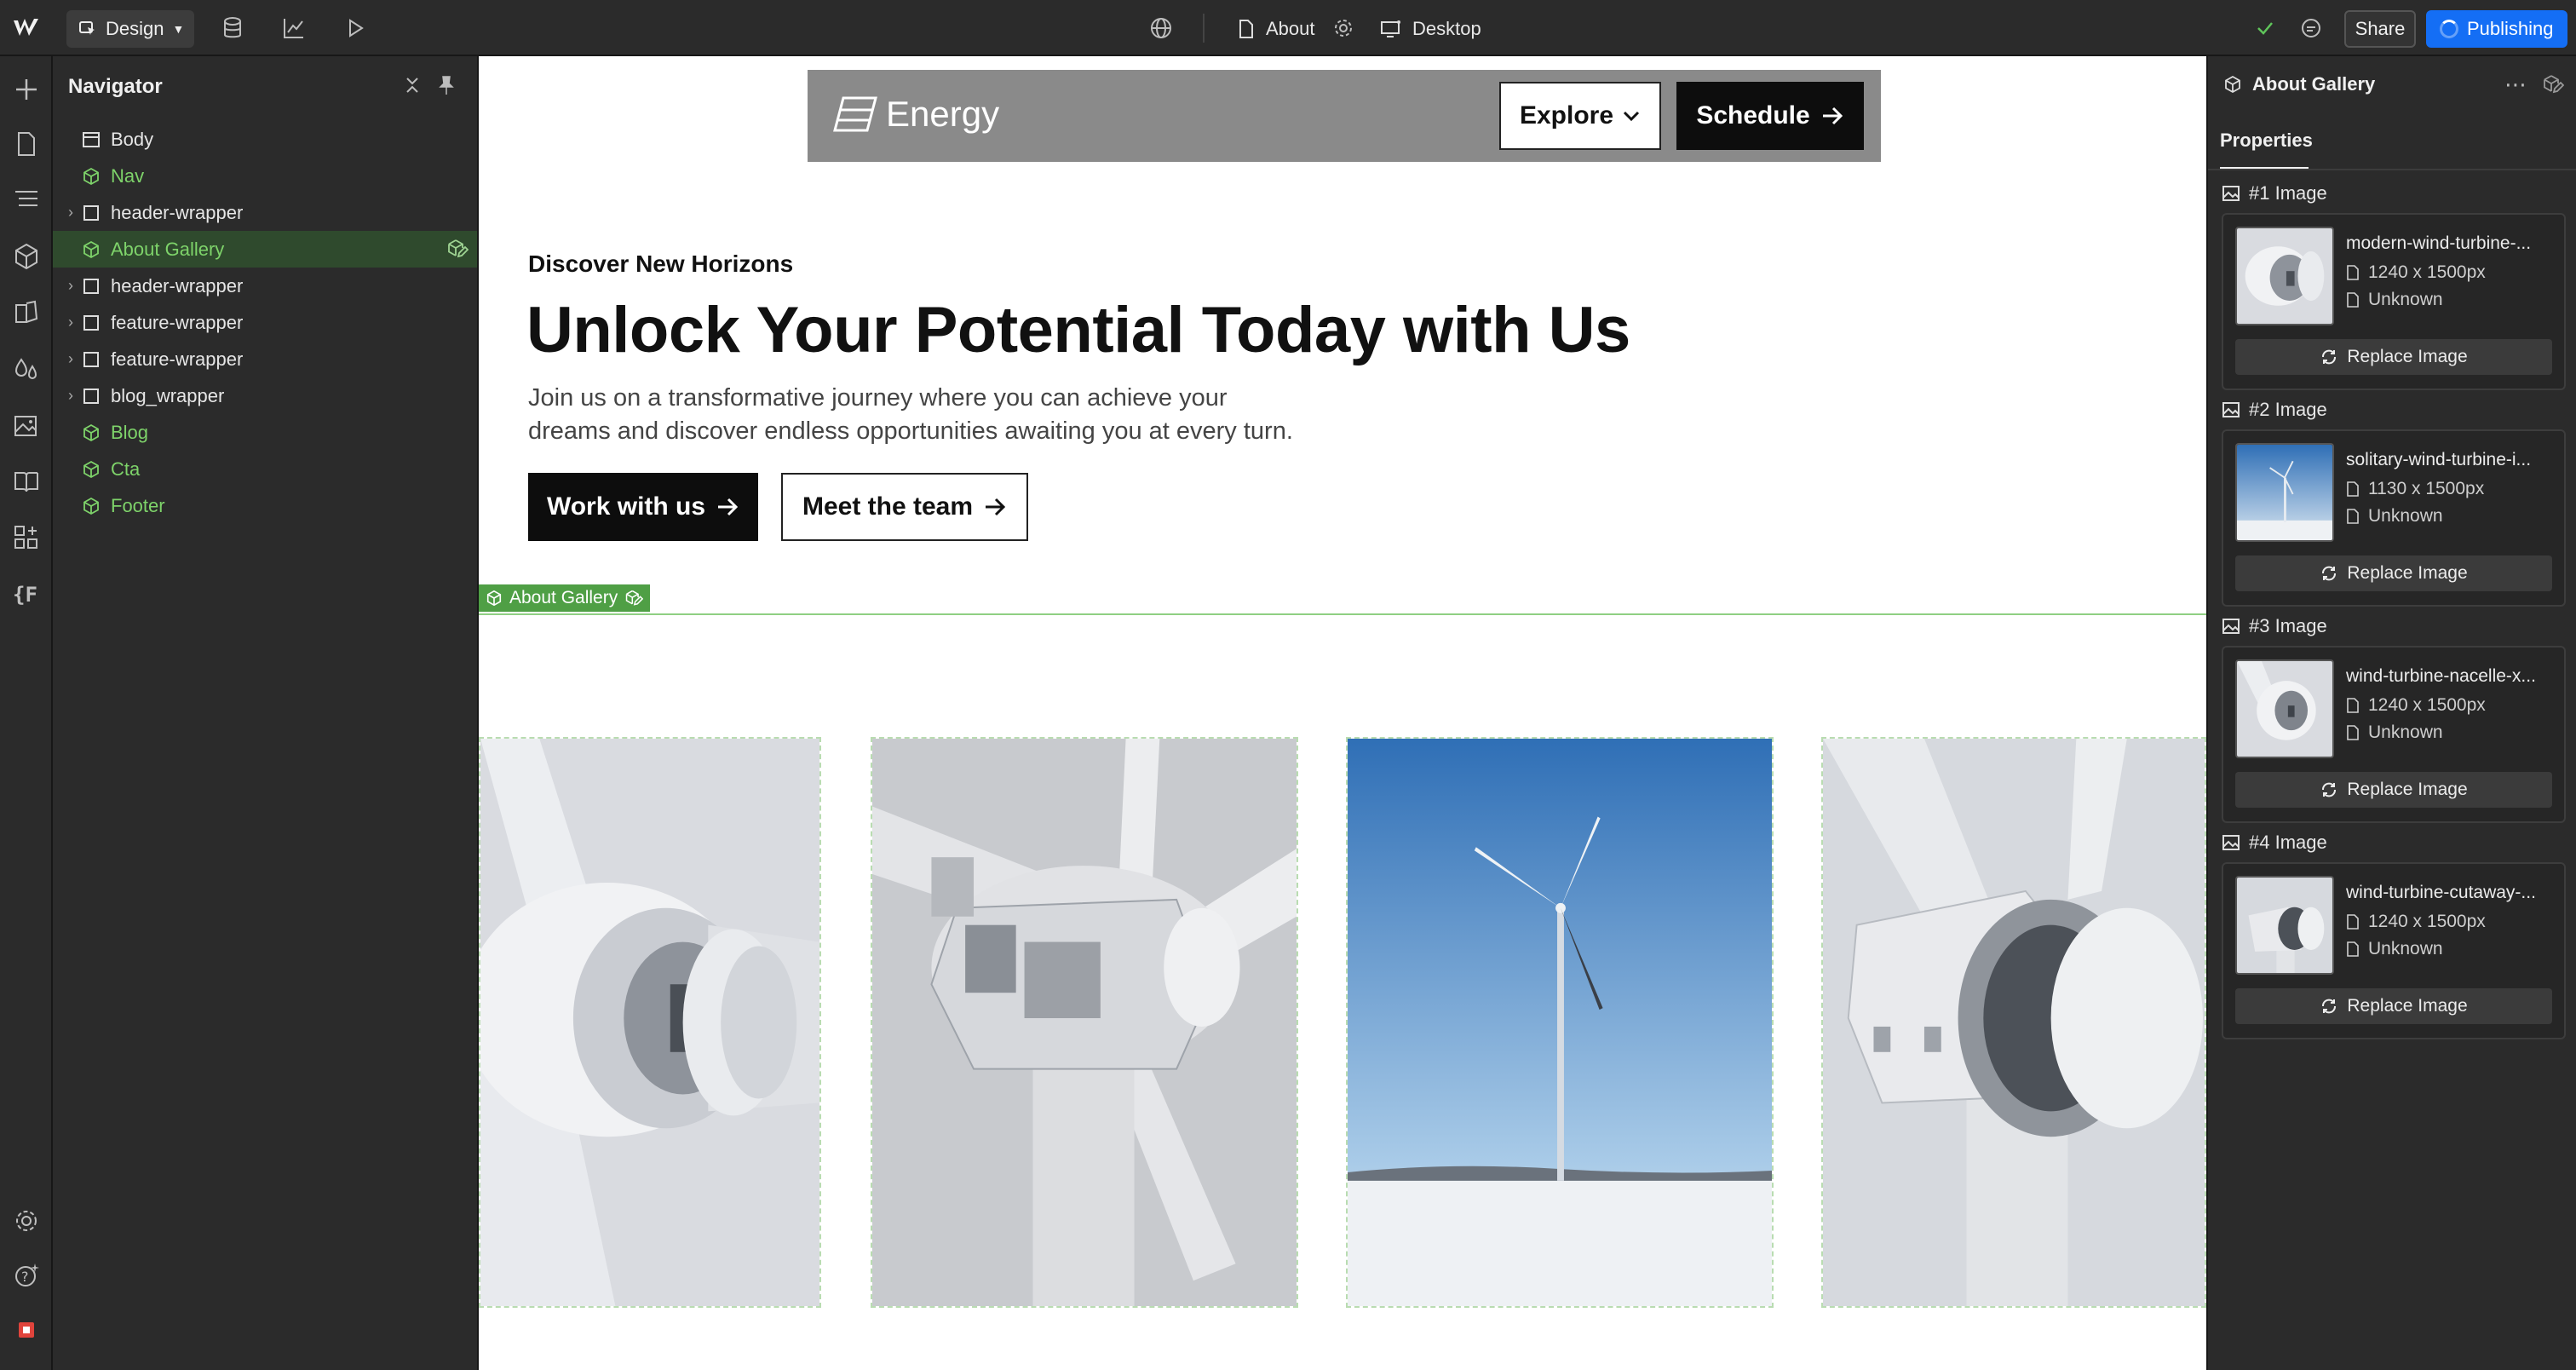 The image size is (2576, 1370). What do you see at coordinates (27, 1220) in the screenshot?
I see `site-settings-gear-icon` at bounding box center [27, 1220].